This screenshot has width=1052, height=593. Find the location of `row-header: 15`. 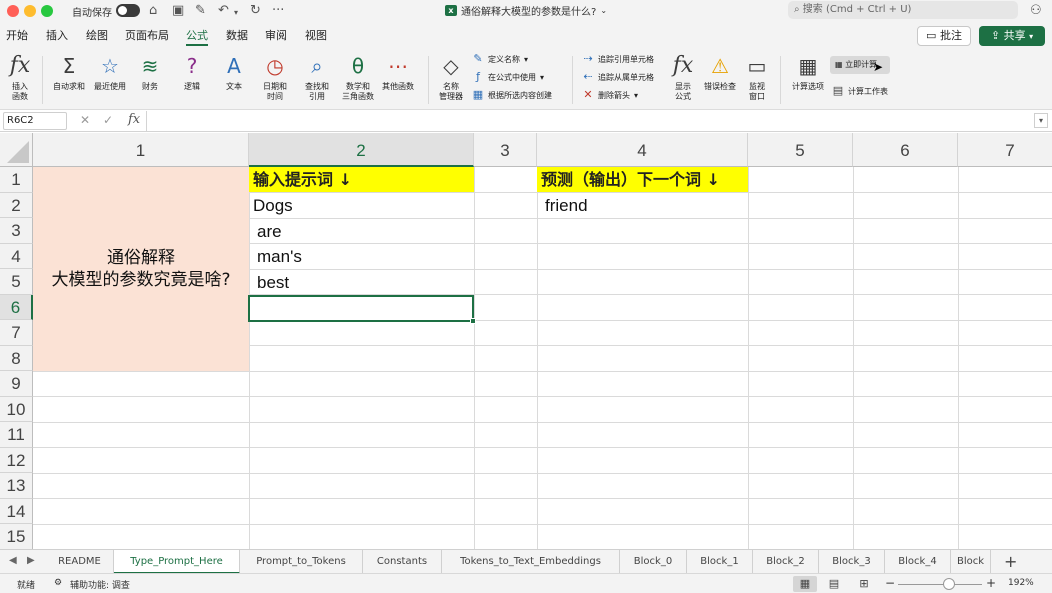

row-header: 15 is located at coordinates (16, 536).